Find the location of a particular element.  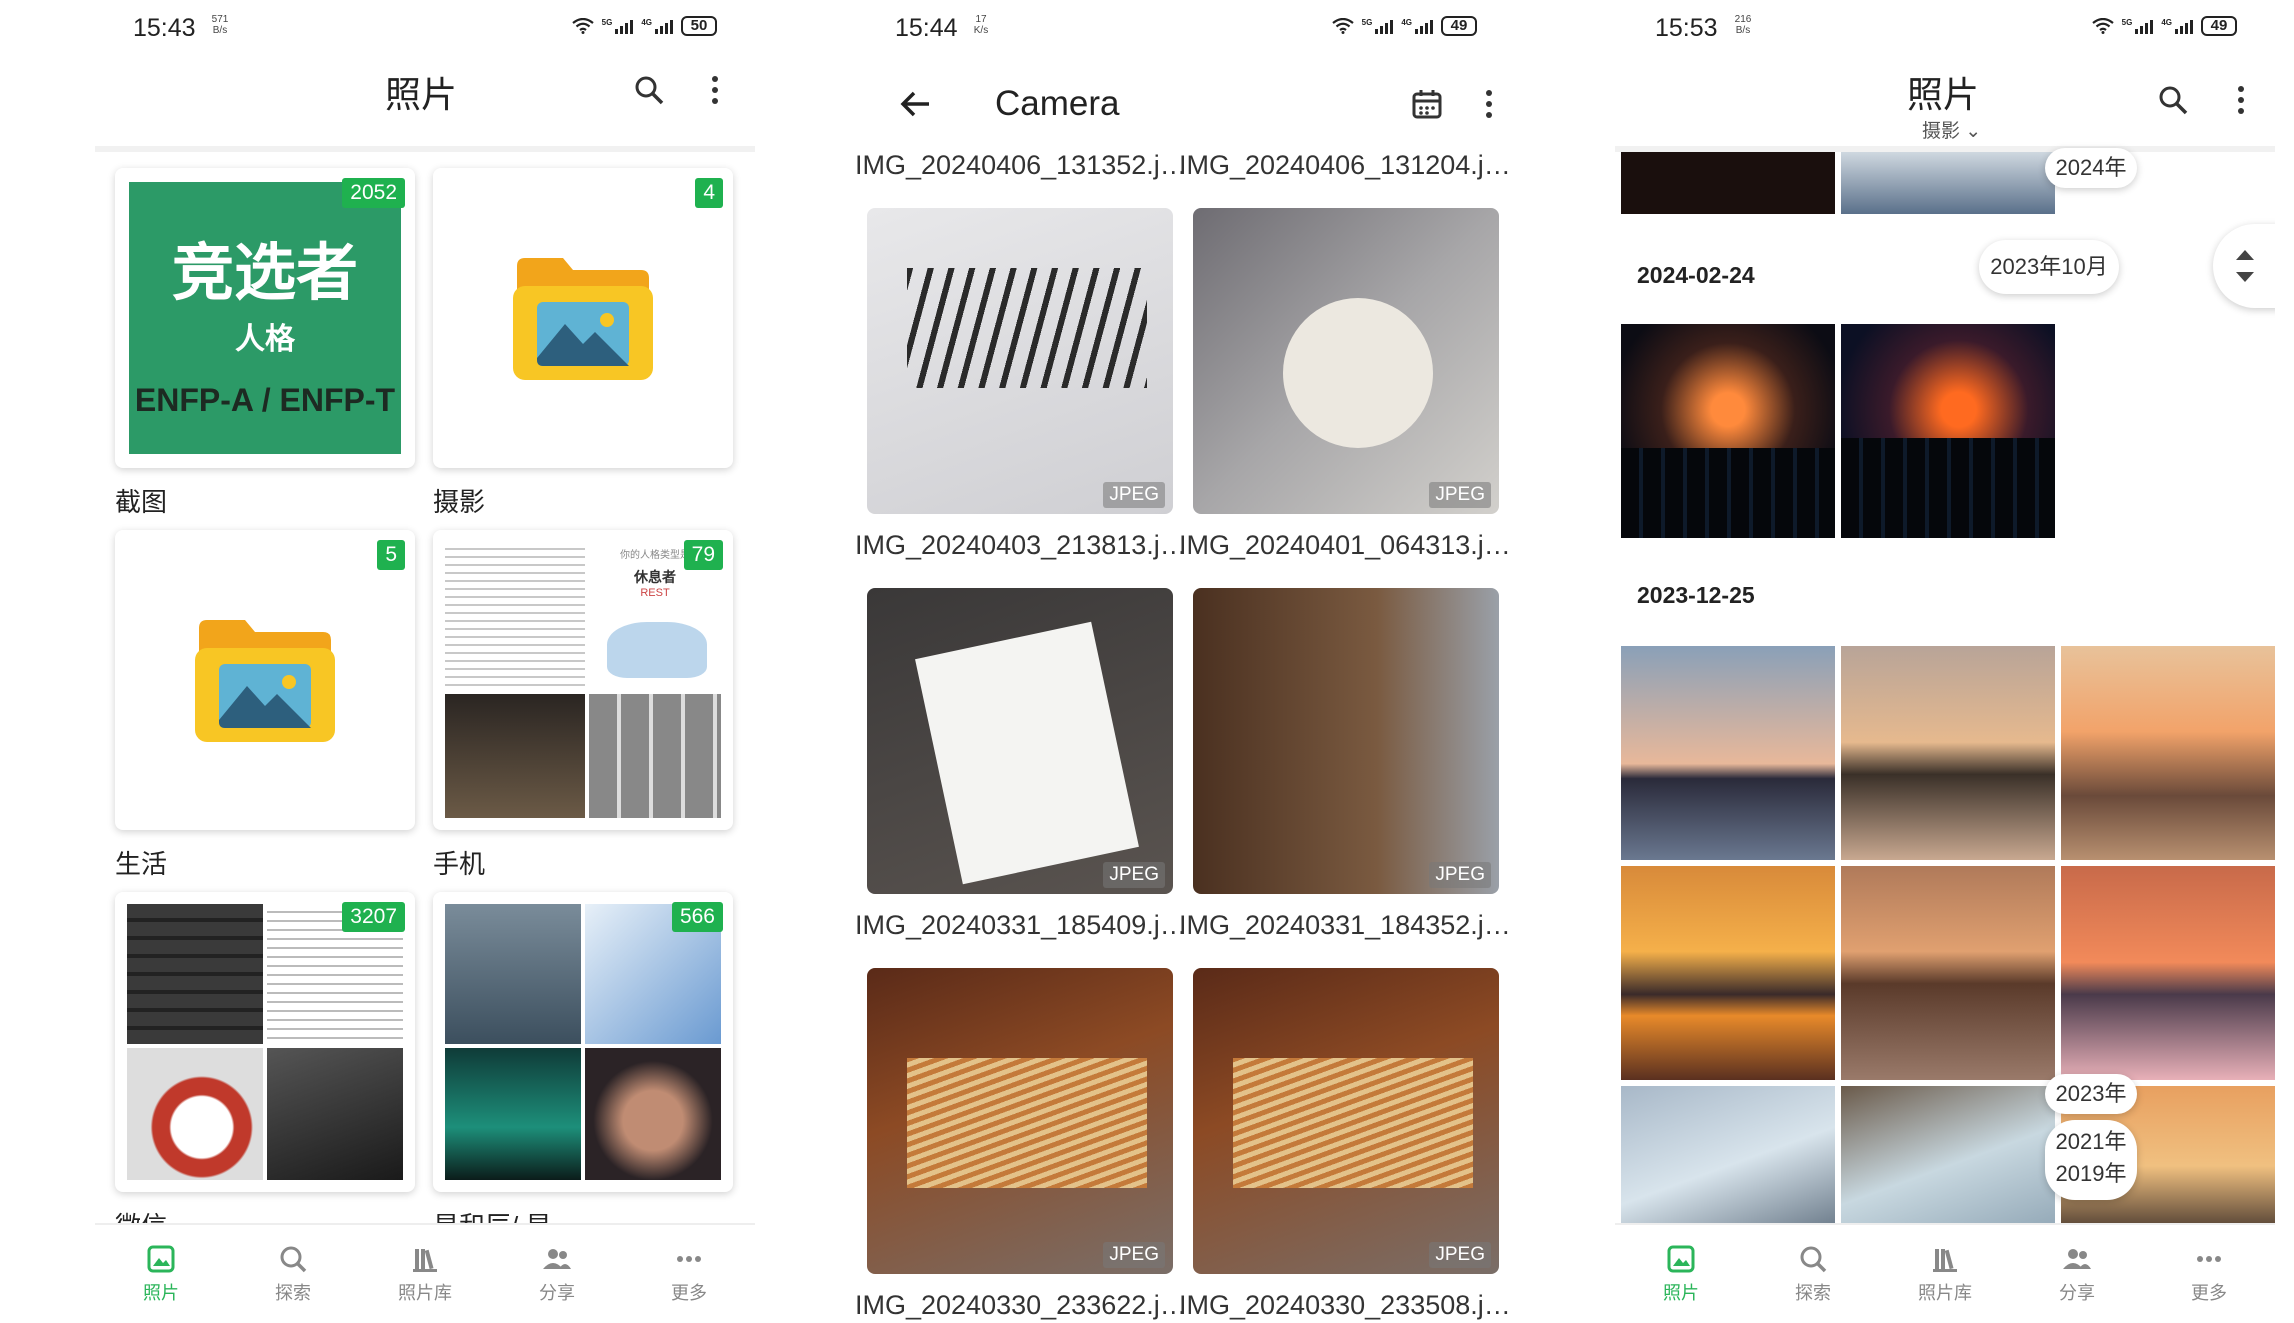

nav-label: 探索 is located at coordinates (1813, 1293).